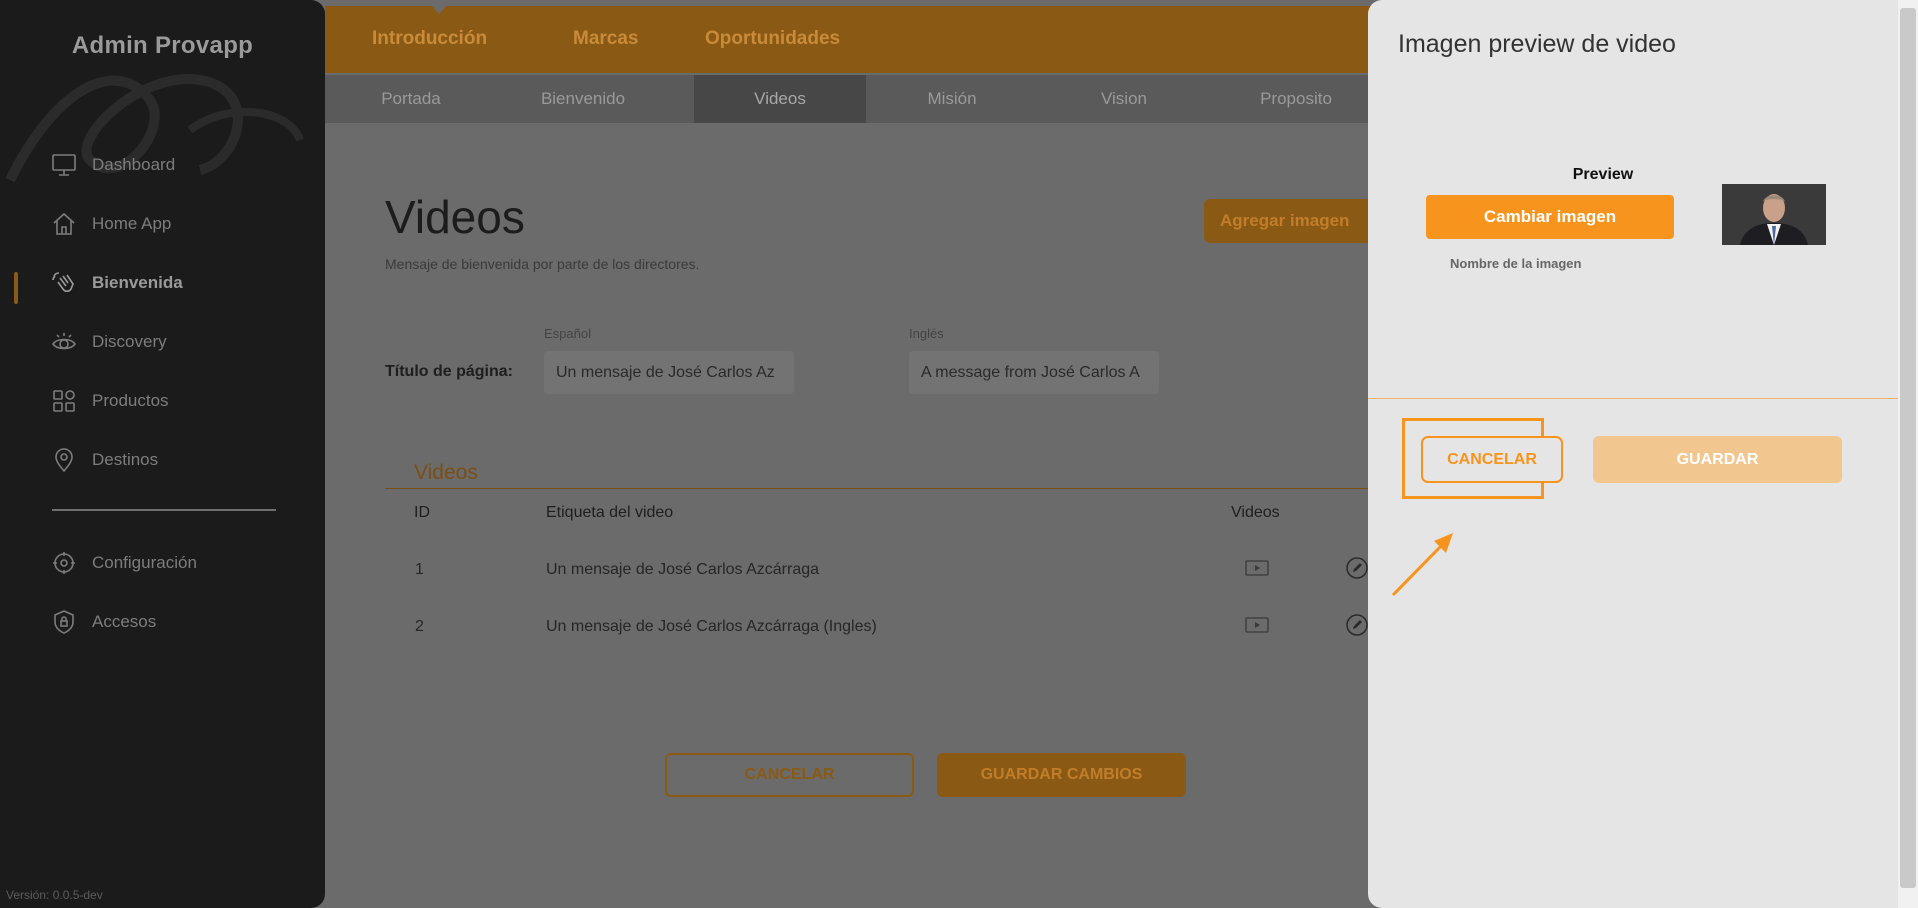 The width and height of the screenshot is (1918, 908). What do you see at coordinates (1774, 214) in the screenshot?
I see `preview-thumbnail` at bounding box center [1774, 214].